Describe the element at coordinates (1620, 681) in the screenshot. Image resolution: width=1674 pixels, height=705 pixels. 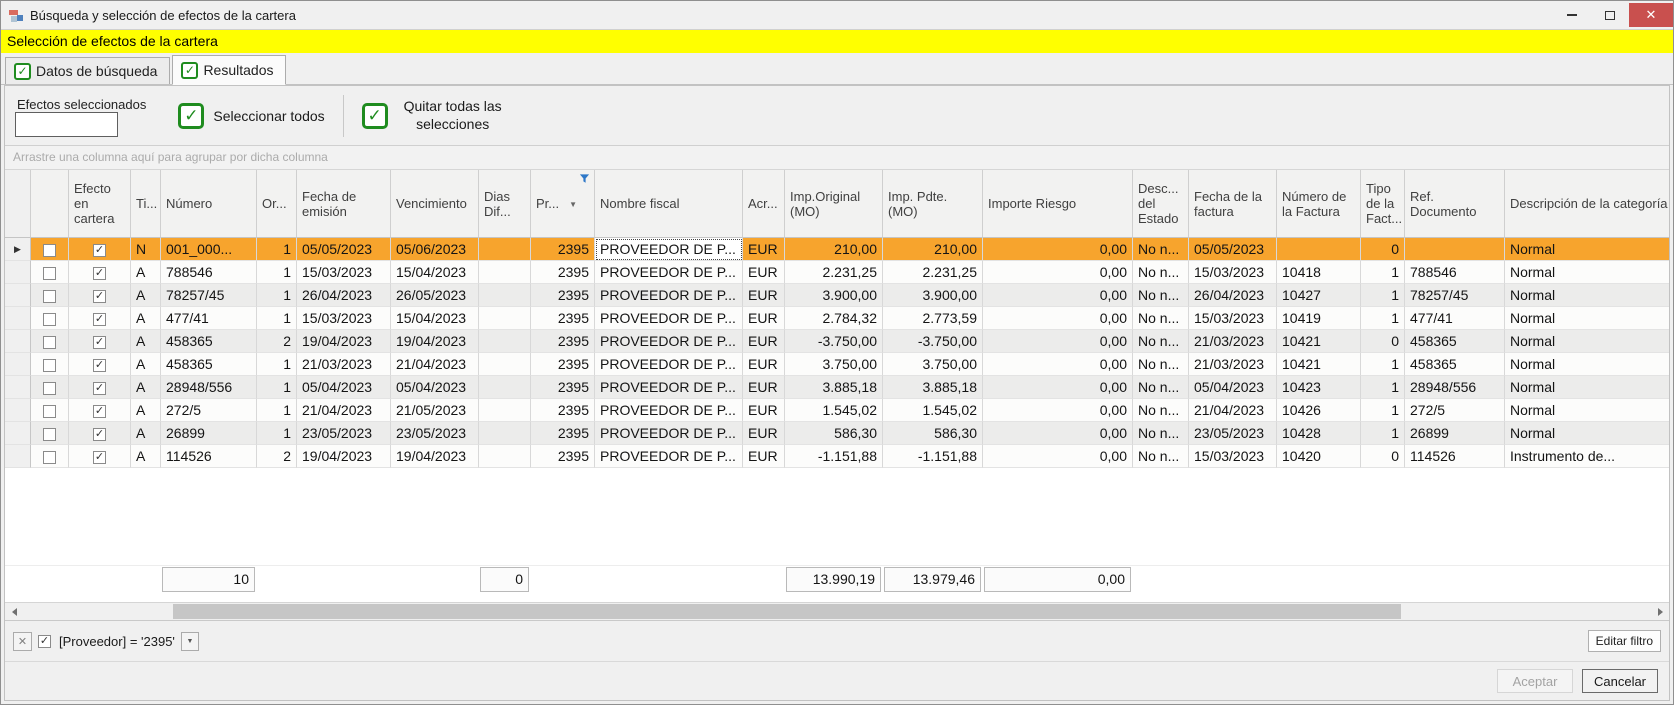
I see `cancel-button: Cancelar` at that location.